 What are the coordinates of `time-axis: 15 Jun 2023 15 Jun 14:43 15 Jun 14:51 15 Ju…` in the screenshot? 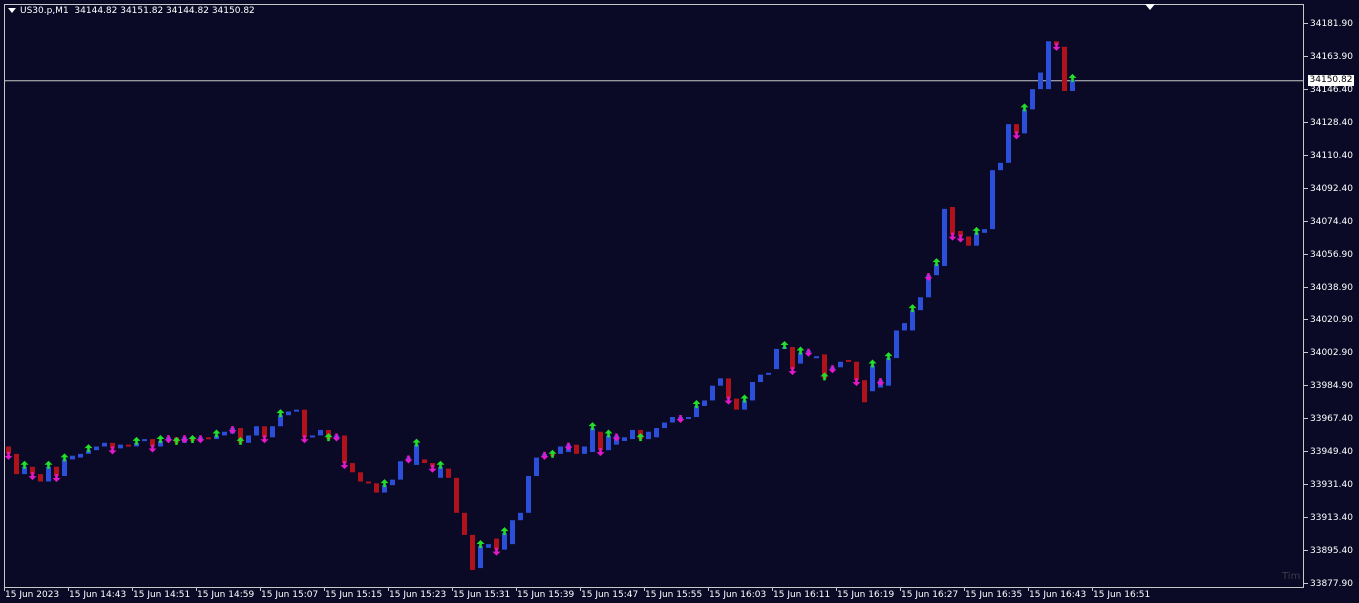 It's located at (654, 595).